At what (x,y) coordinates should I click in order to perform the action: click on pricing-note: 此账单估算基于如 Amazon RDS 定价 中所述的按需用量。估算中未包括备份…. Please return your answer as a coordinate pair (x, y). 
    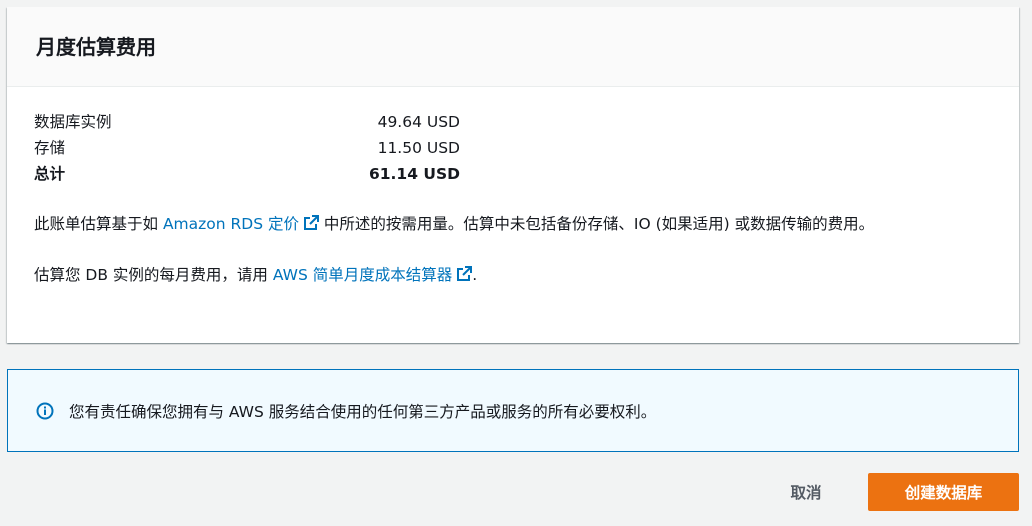
    Looking at the image, I should click on (517, 224).